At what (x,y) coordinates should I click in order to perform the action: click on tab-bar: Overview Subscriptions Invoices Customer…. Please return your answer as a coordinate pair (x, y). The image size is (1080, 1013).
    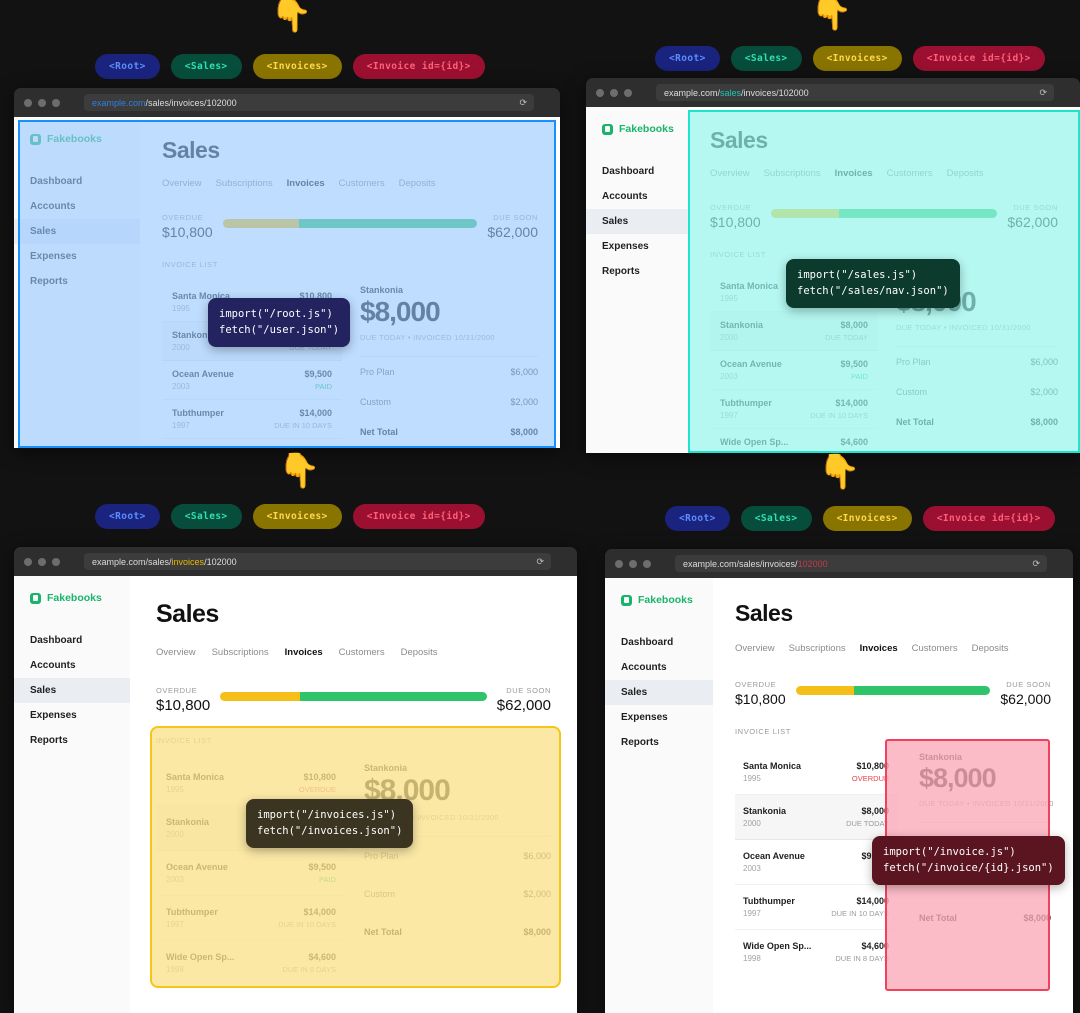
    Looking at the image, I should click on (884, 173).